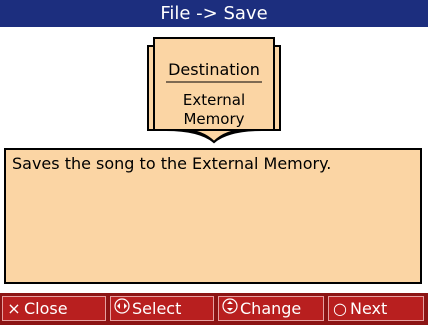  I want to click on circle-icon: ○, so click(340, 308).